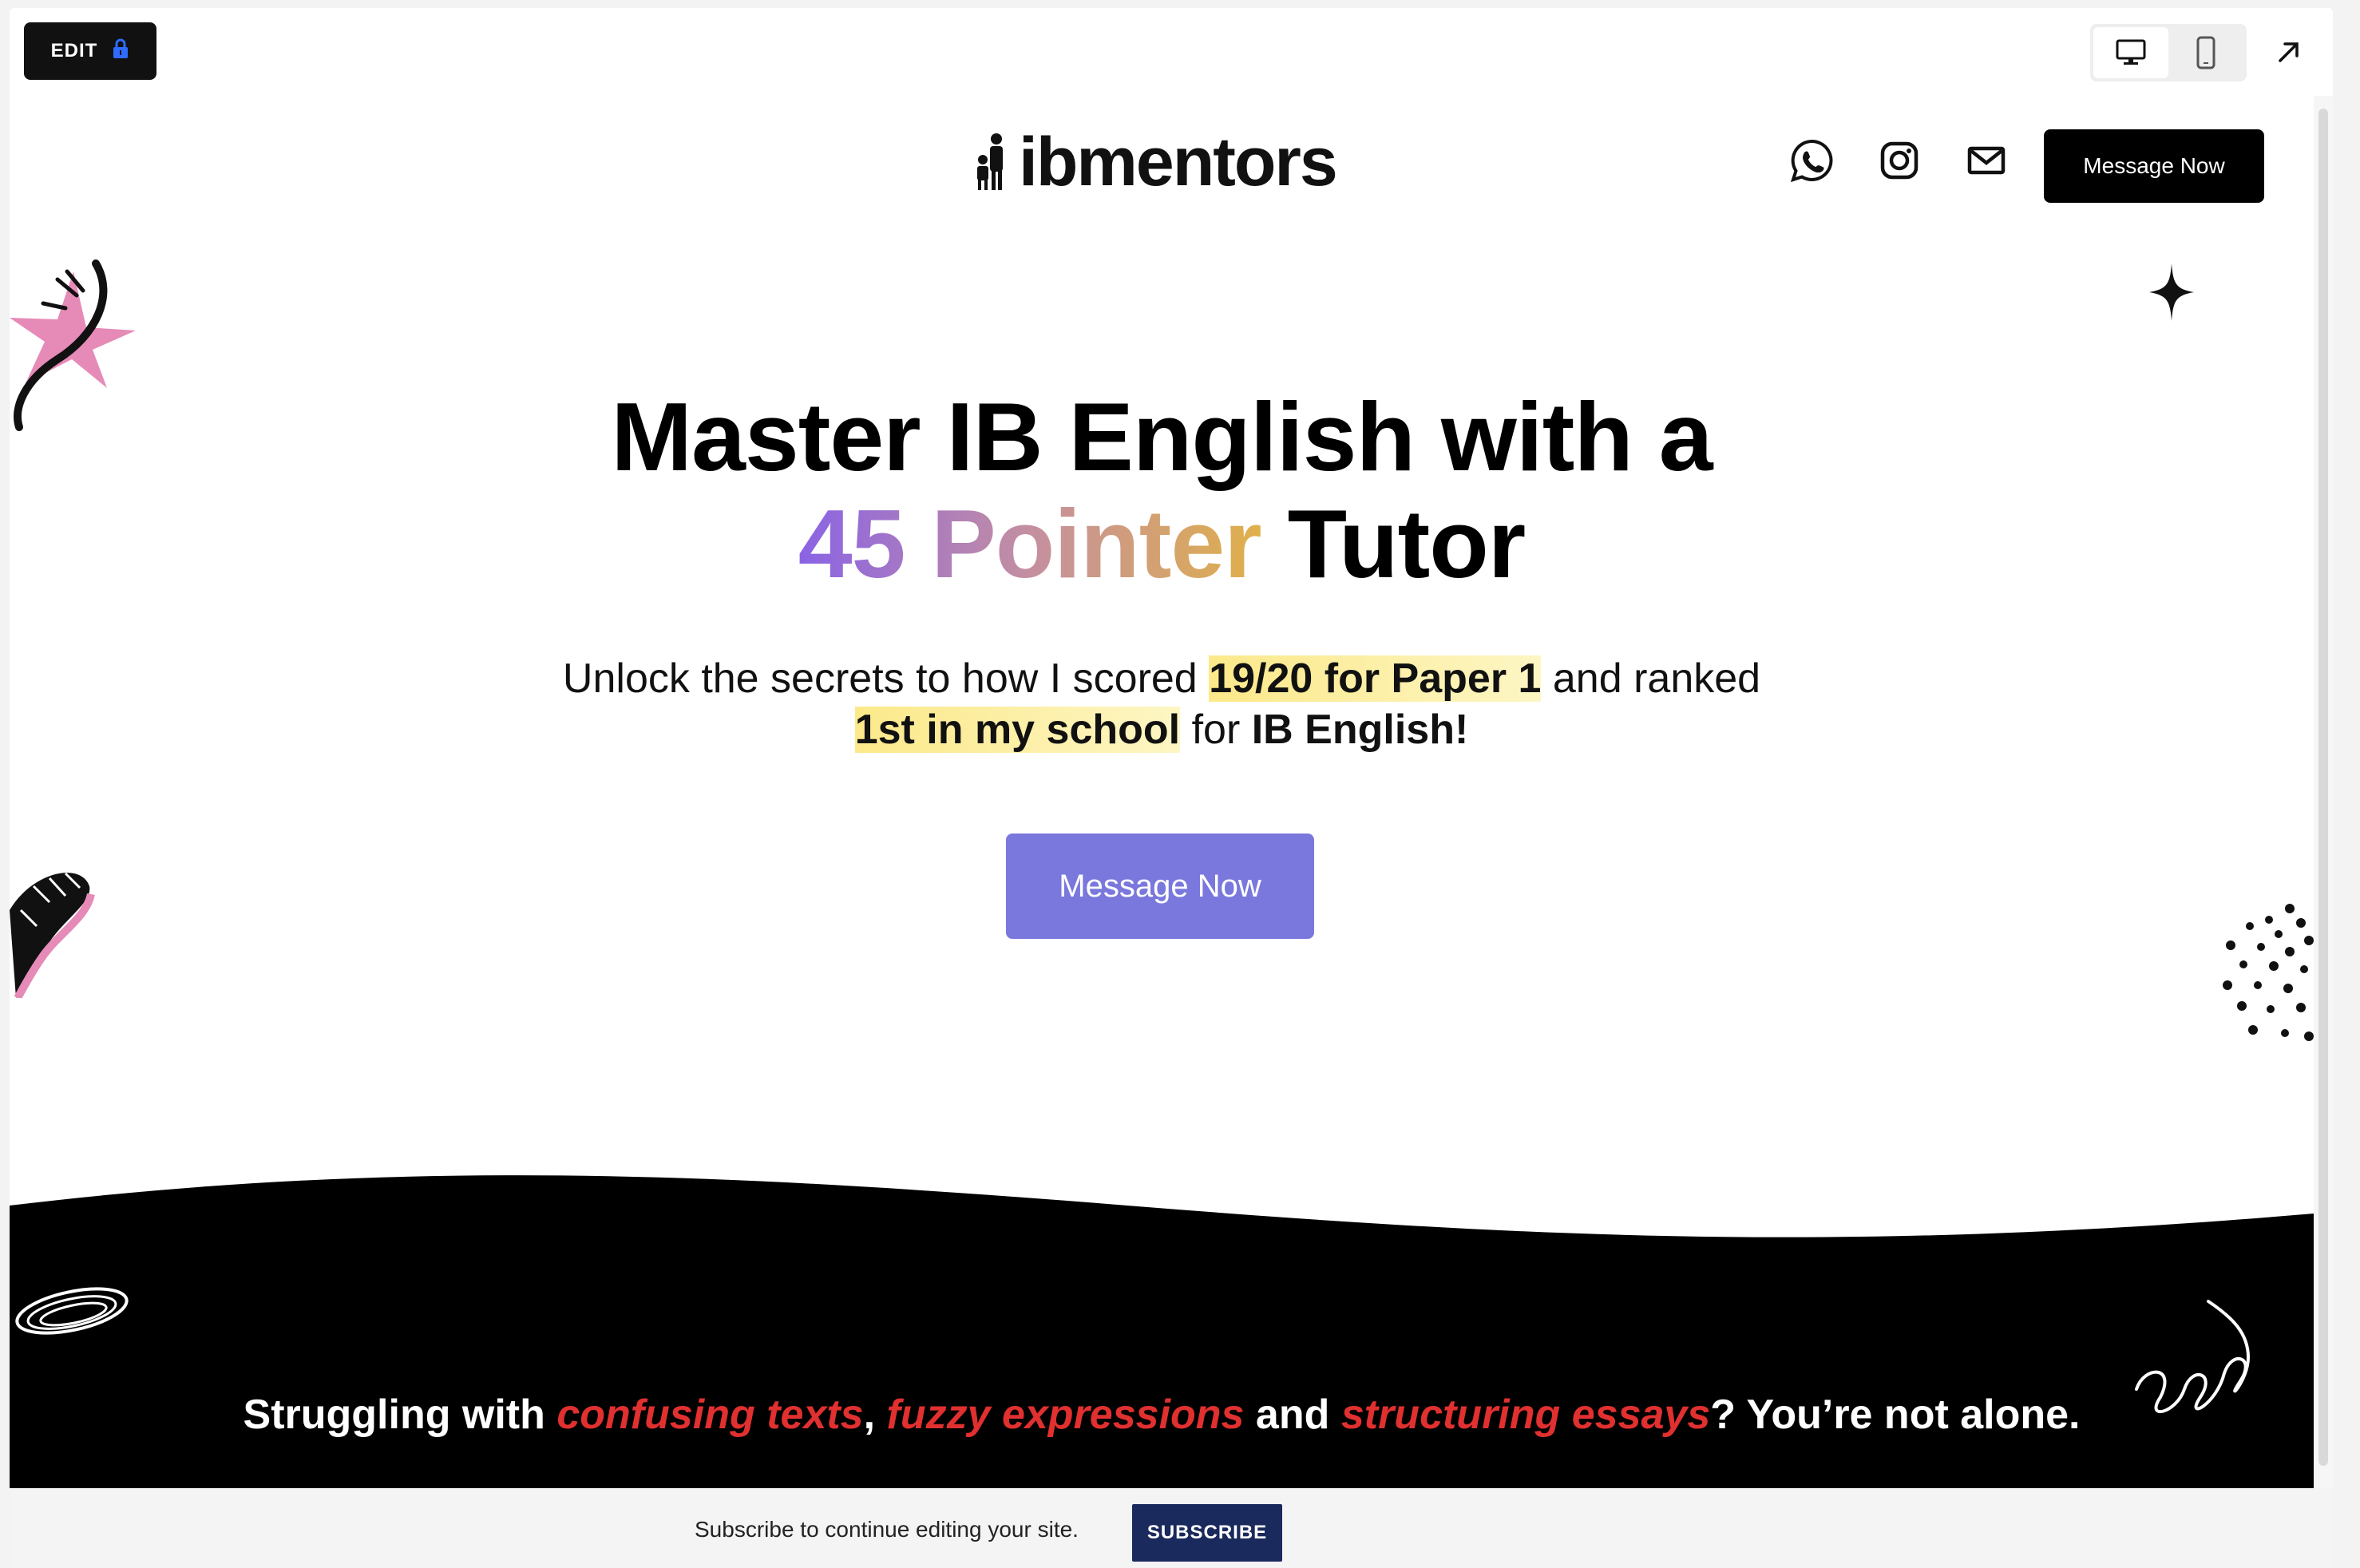 The width and height of the screenshot is (2360, 1568). Describe the element at coordinates (1360, 730) in the screenshot. I see `sub-bold: IB English!` at that location.